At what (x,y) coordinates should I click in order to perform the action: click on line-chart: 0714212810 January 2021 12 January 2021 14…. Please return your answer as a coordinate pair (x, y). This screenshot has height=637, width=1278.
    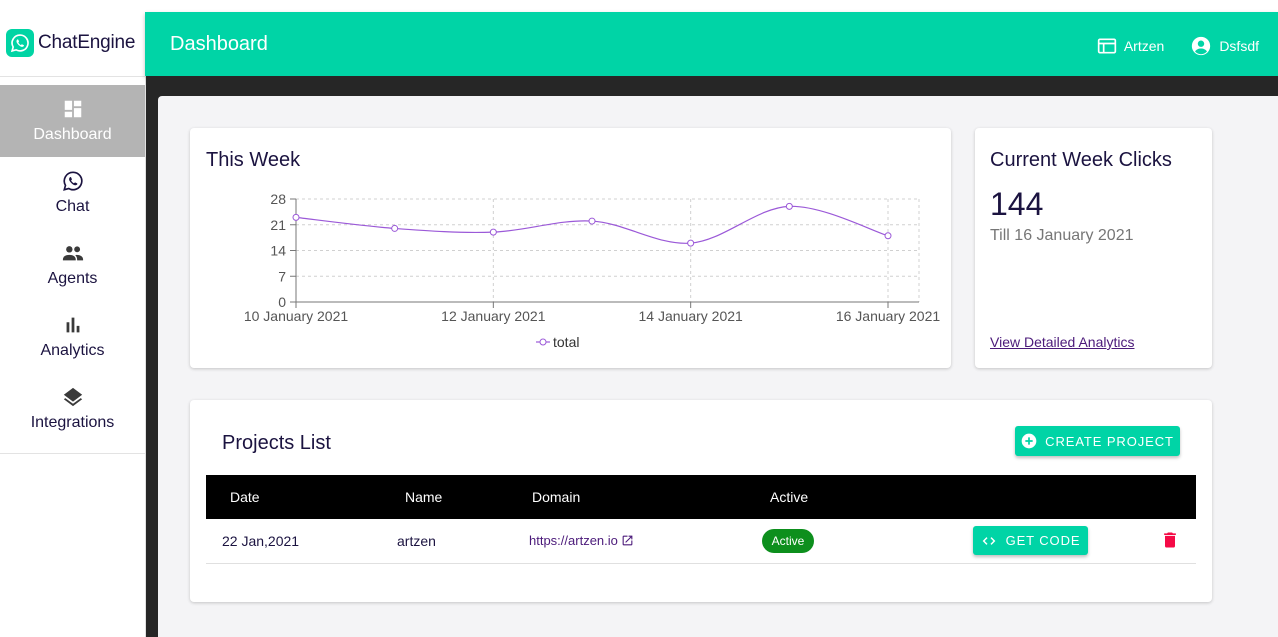
    Looking at the image, I should click on (592, 270).